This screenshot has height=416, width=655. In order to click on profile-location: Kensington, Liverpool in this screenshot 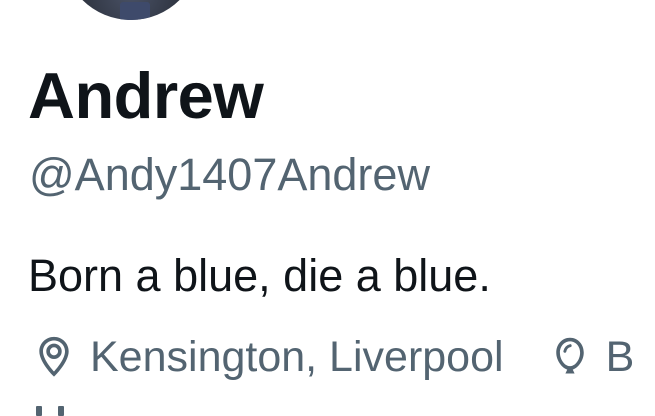, I will do `click(268, 357)`.